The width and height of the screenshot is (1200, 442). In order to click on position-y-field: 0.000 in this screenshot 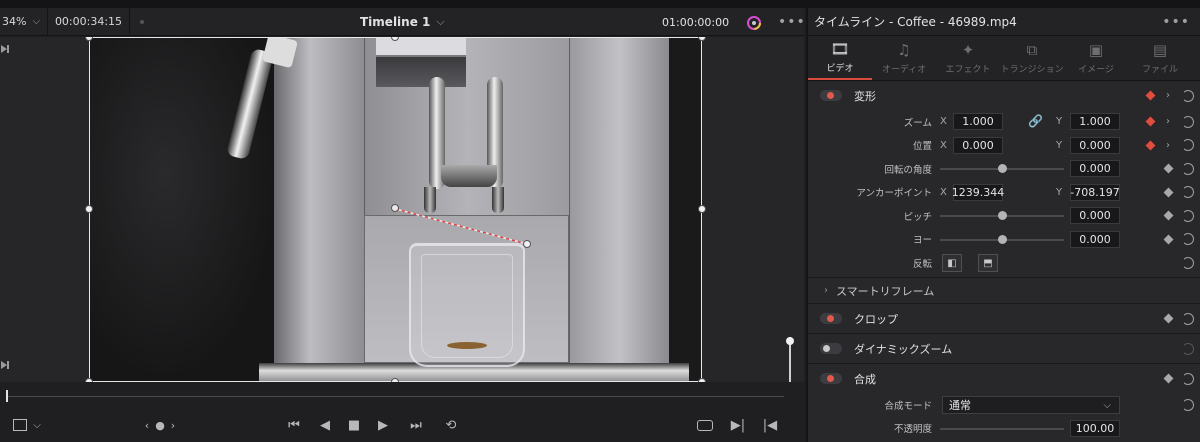, I will do `click(1095, 145)`.